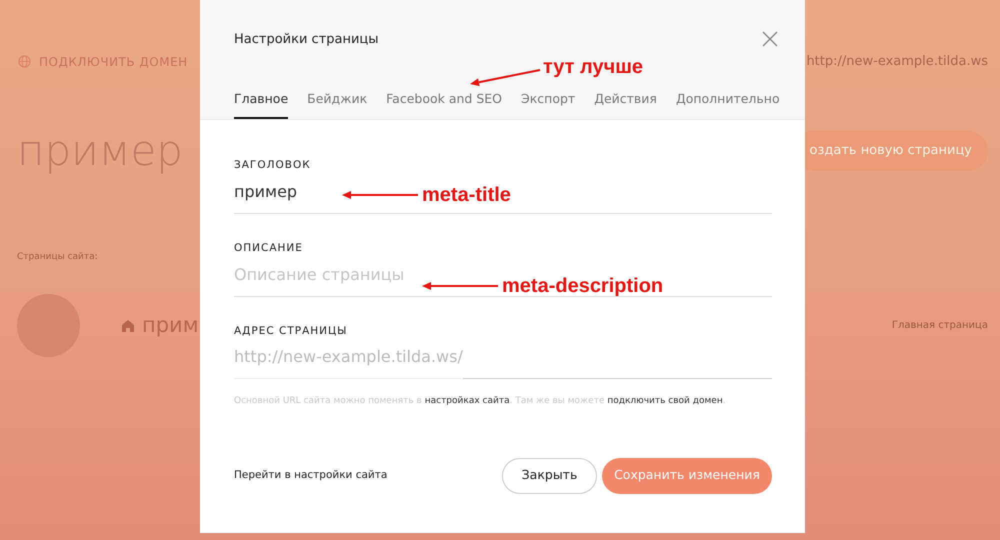  Describe the element at coordinates (548, 104) in the screenshot. I see `tab: Экспорт` at that location.